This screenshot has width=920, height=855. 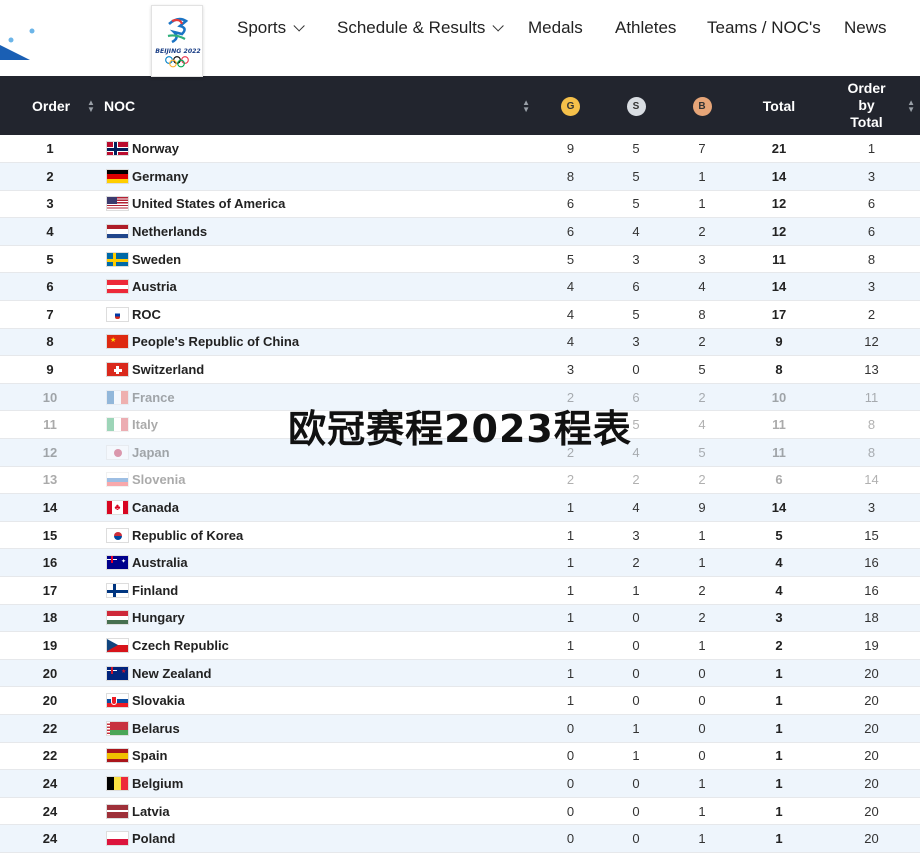 I want to click on noc-link: Belarus, so click(x=322, y=728).